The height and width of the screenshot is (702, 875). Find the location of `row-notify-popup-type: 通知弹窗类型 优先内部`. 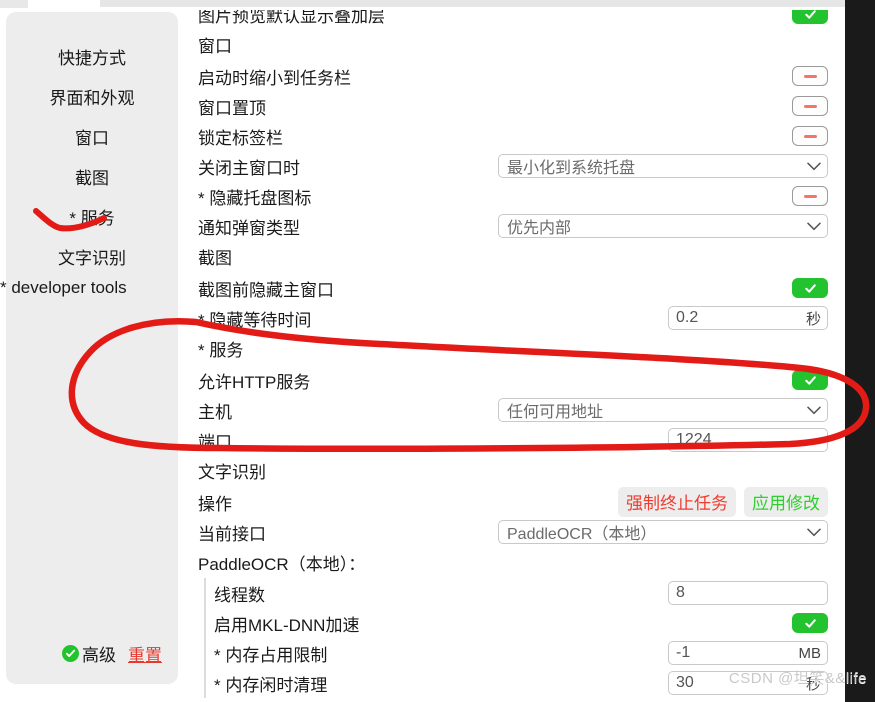

row-notify-popup-type: 通知弹窗类型 优先内部 is located at coordinates (512, 226).